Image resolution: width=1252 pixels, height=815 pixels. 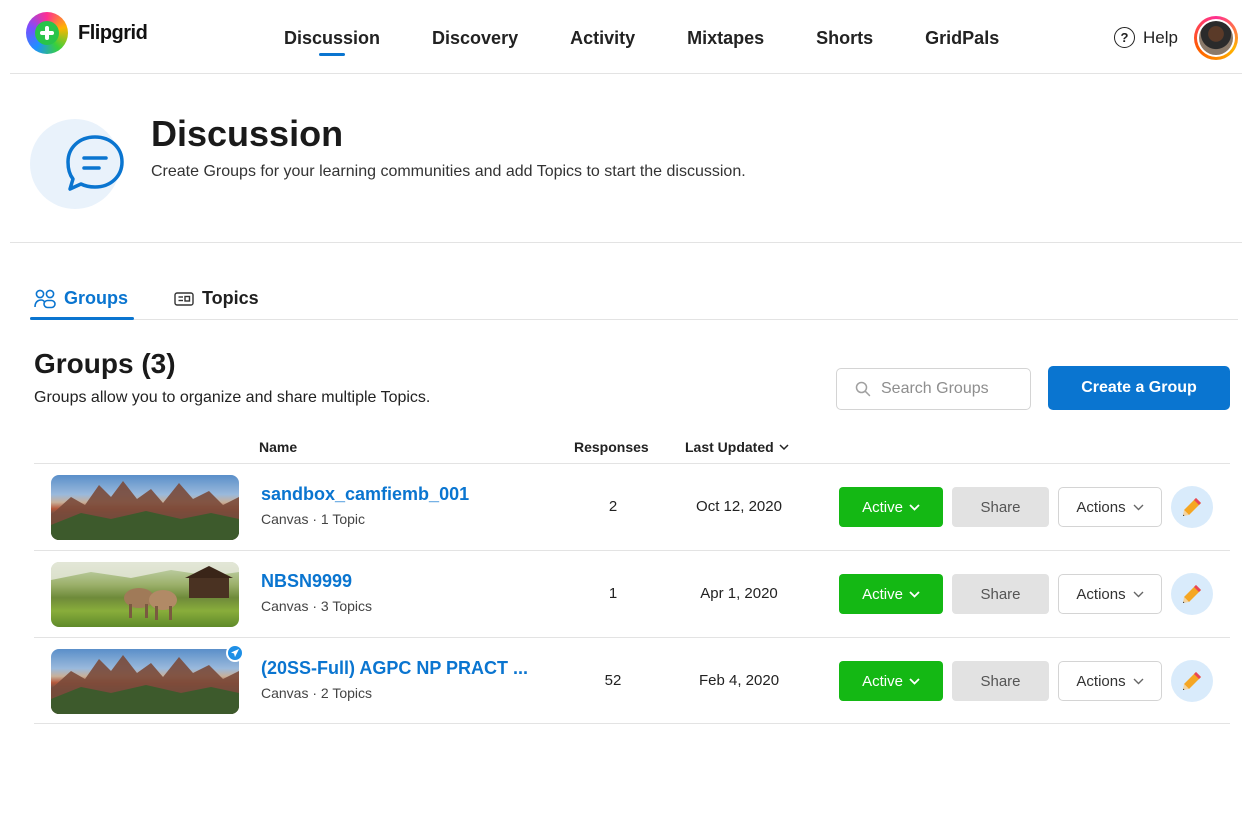 What do you see at coordinates (332, 37) in the screenshot?
I see `nav-discussion: Discussion` at bounding box center [332, 37].